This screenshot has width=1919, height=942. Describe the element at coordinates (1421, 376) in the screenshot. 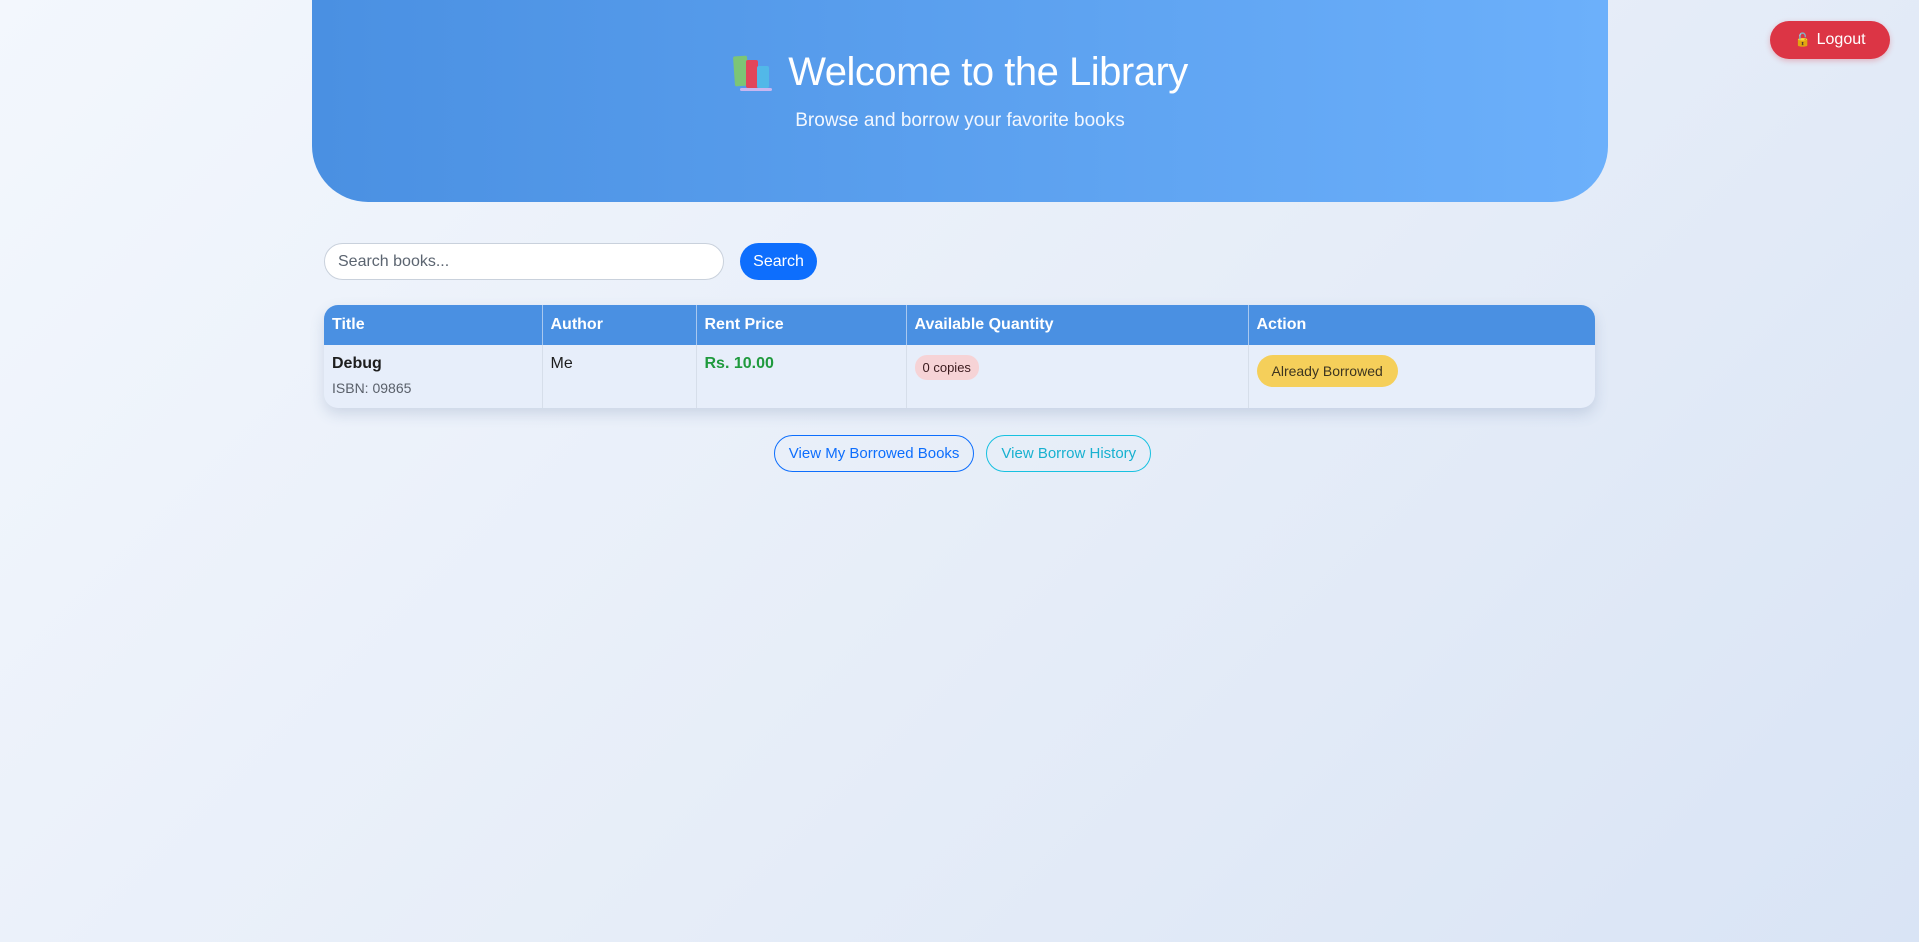

I see `cell-action: Already Borrowed` at that location.